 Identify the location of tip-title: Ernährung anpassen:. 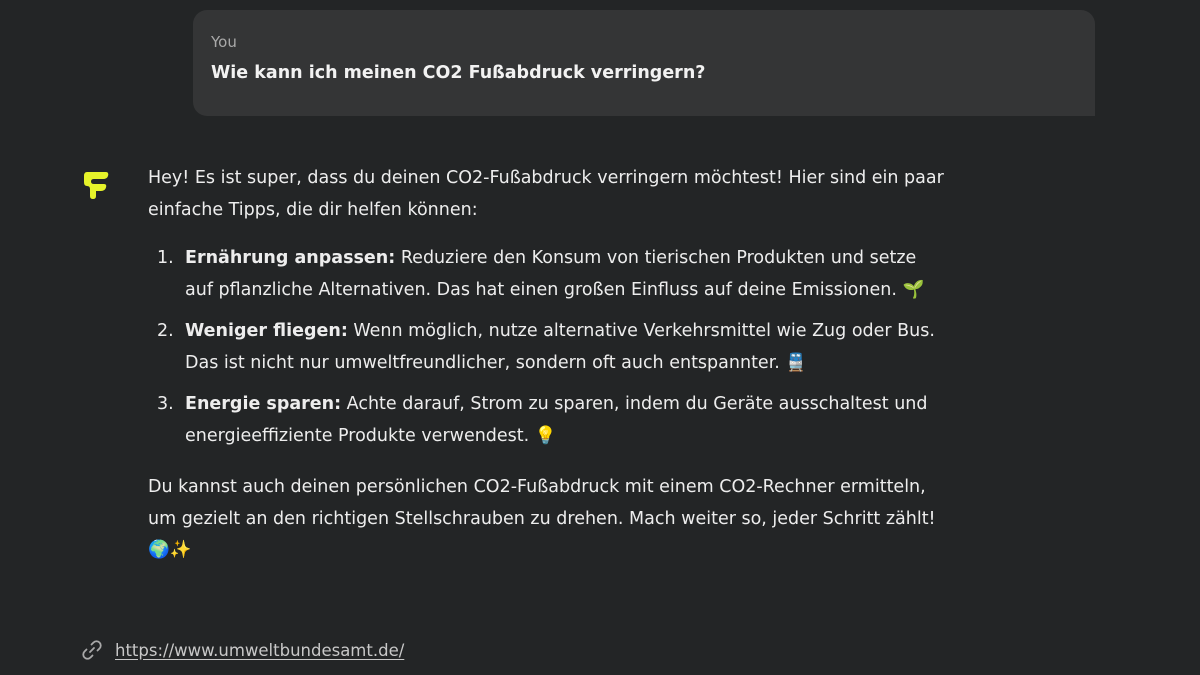
(290, 258).